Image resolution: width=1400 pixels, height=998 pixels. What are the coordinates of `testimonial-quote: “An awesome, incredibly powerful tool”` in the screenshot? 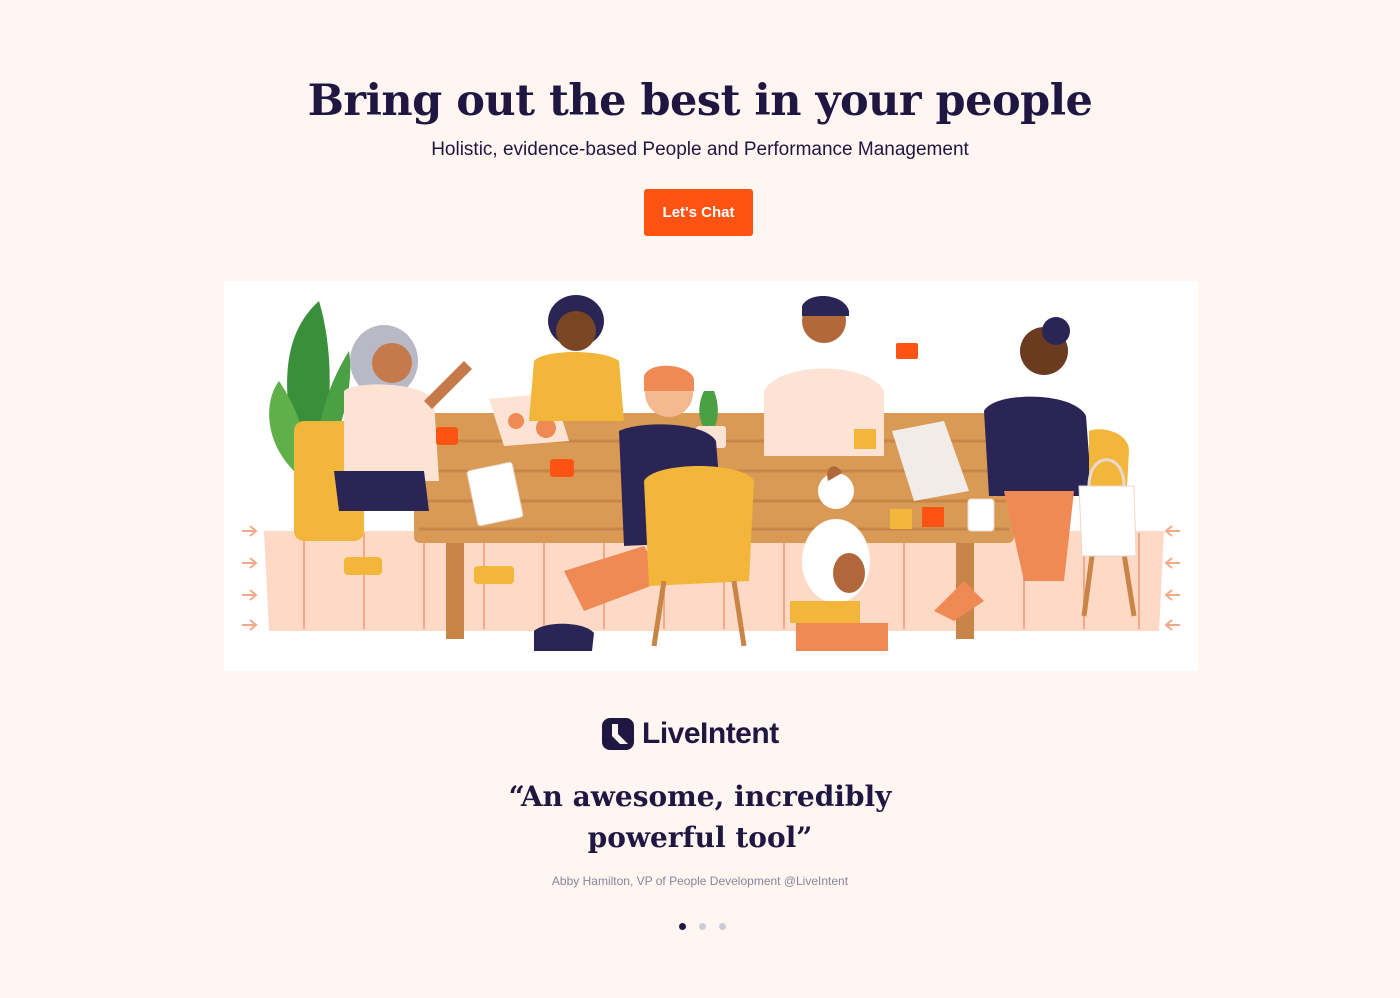 It's located at (700, 817).